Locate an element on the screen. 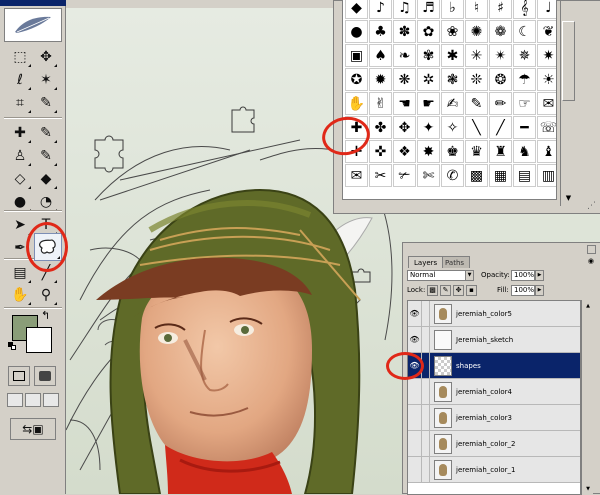 Image resolution: width=600 pixels, height=495 pixels. standard-screen-button is located at coordinates (15, 400).